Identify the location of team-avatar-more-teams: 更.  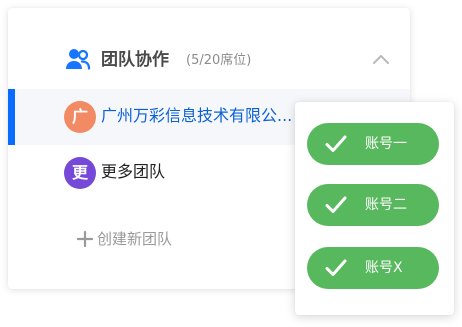
(80, 173).